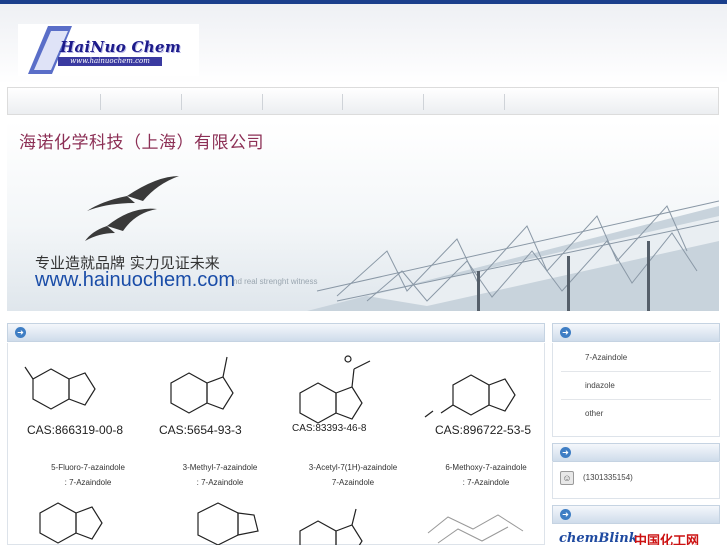 The image size is (727, 545). What do you see at coordinates (75, 430) in the screenshot?
I see `product-cas: CAS:866319-00-8` at bounding box center [75, 430].